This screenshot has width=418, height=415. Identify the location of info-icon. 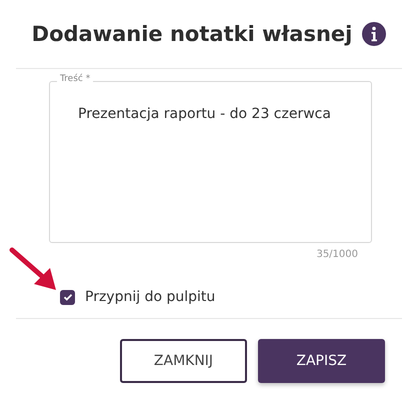
(374, 34).